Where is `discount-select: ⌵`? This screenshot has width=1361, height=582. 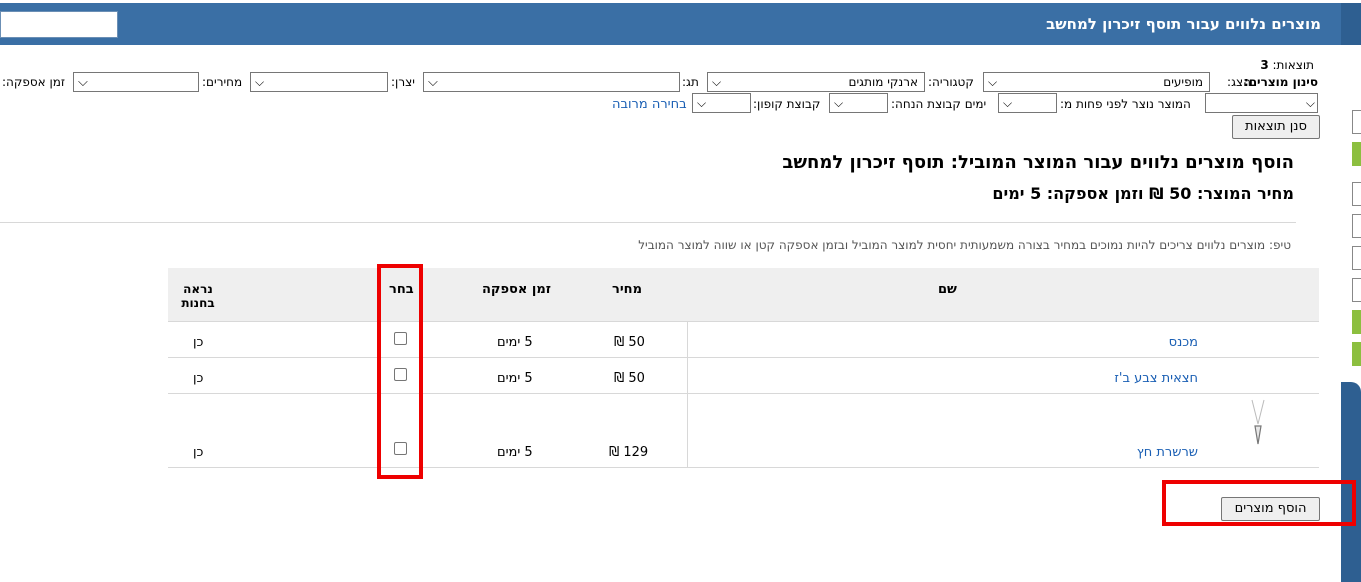 discount-select: ⌵ is located at coordinates (858, 103).